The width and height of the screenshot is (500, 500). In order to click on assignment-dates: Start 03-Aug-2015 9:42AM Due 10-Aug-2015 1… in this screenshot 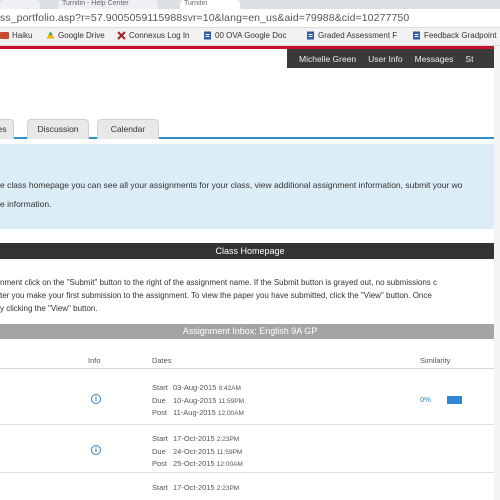, I will do `click(198, 401)`.